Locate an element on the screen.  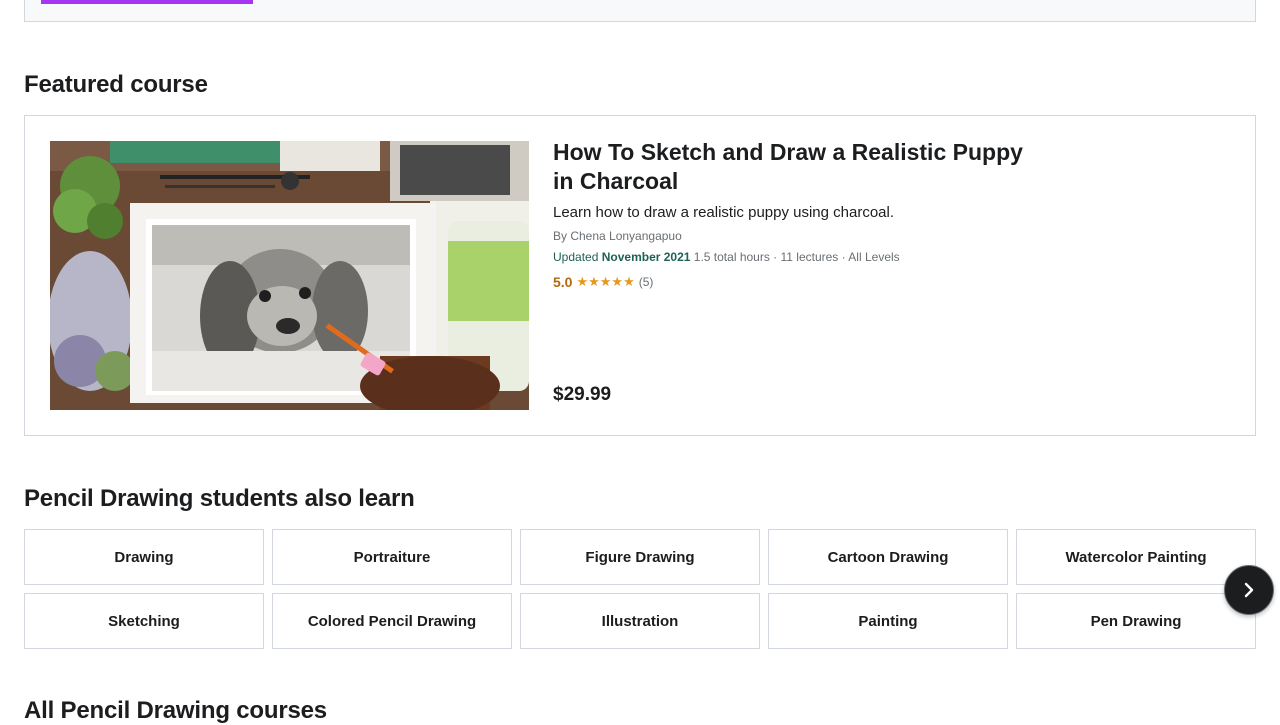
updated-label: Updated is located at coordinates (576, 257).